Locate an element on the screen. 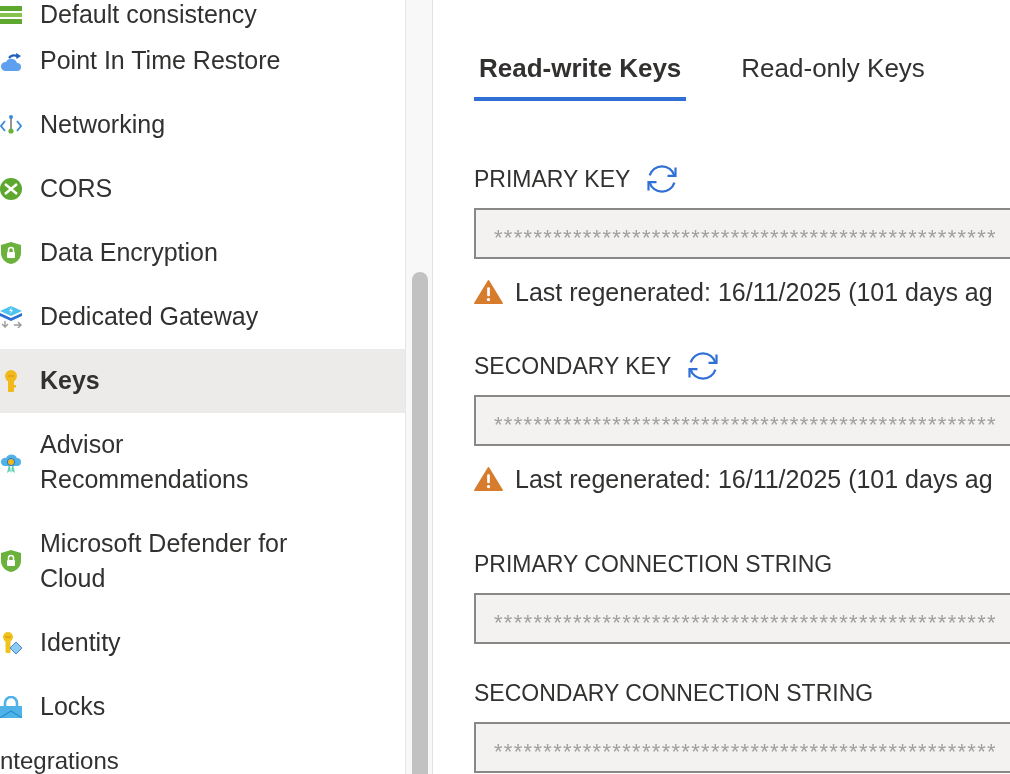 The height and width of the screenshot is (774, 1010). brackets-node-icon is located at coordinates (11, 124).